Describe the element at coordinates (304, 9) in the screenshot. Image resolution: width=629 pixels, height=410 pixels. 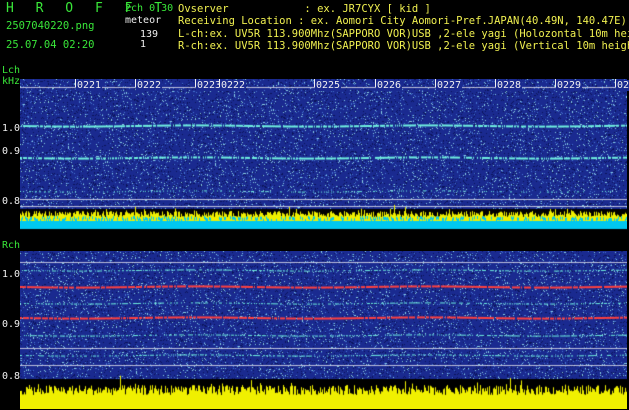
I see `observer-line: Ovserver : ex. JR7CYX [ kid ]` at that location.